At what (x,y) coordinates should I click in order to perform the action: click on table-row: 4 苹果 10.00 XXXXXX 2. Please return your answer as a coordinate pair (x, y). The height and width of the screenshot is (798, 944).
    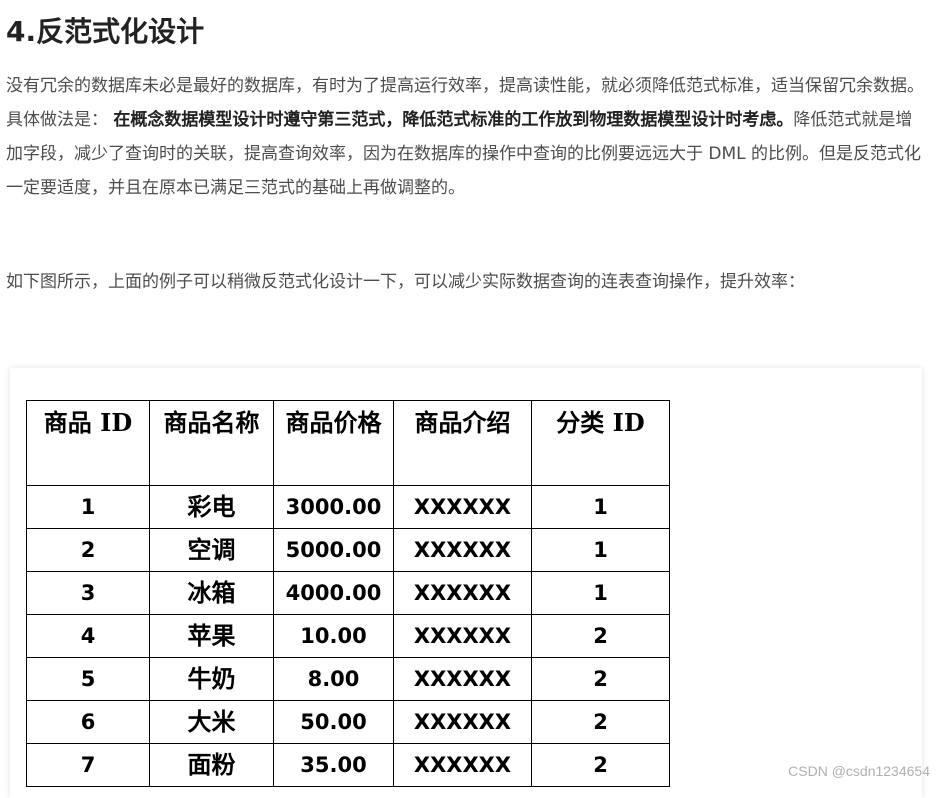
    Looking at the image, I should click on (348, 636).